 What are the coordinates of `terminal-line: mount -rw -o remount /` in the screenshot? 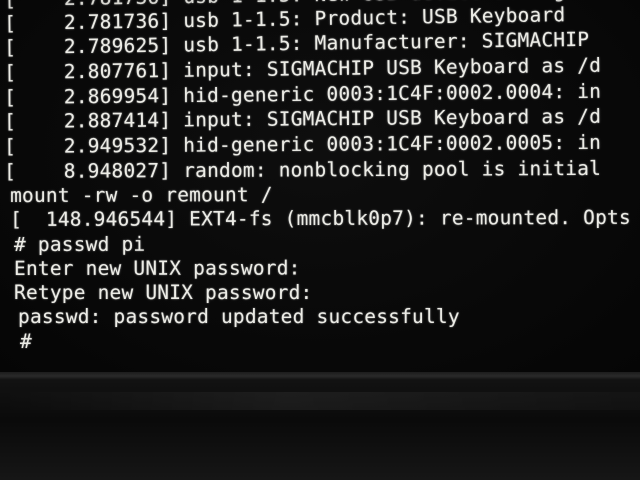 It's located at (141, 195).